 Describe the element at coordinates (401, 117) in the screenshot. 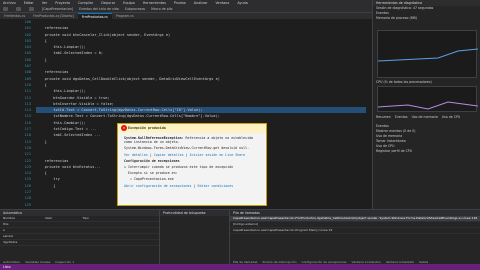

I see `tab-events: Eventos` at that location.